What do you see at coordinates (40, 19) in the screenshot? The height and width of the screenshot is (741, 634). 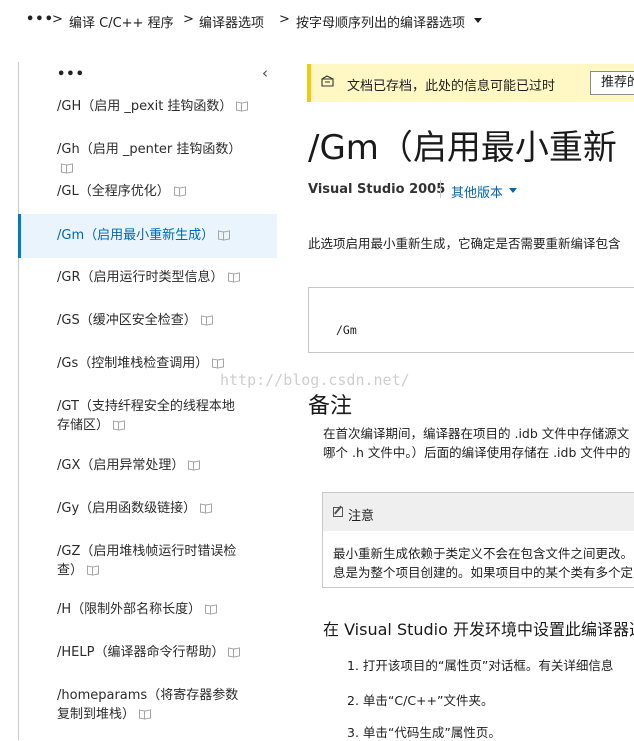 I see `breadcrumb-more-button: •••` at bounding box center [40, 19].